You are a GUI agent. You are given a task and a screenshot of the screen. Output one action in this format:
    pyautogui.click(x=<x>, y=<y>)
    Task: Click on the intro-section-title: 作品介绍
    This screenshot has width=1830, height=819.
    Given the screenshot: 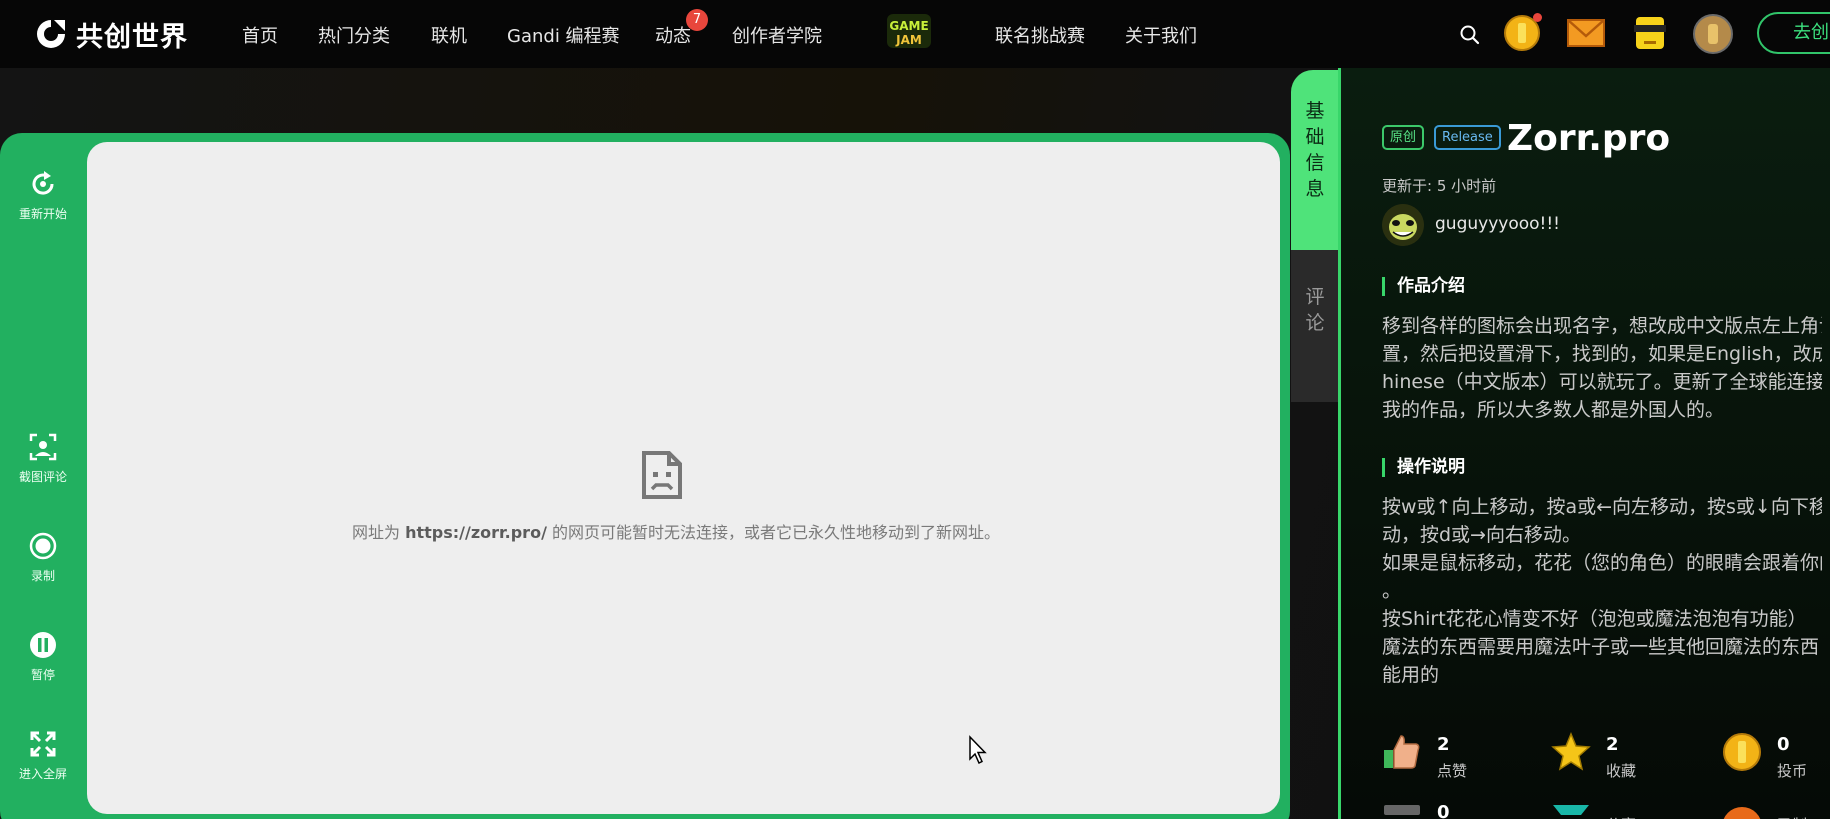 What is the action you would take?
    pyautogui.click(x=1423, y=286)
    